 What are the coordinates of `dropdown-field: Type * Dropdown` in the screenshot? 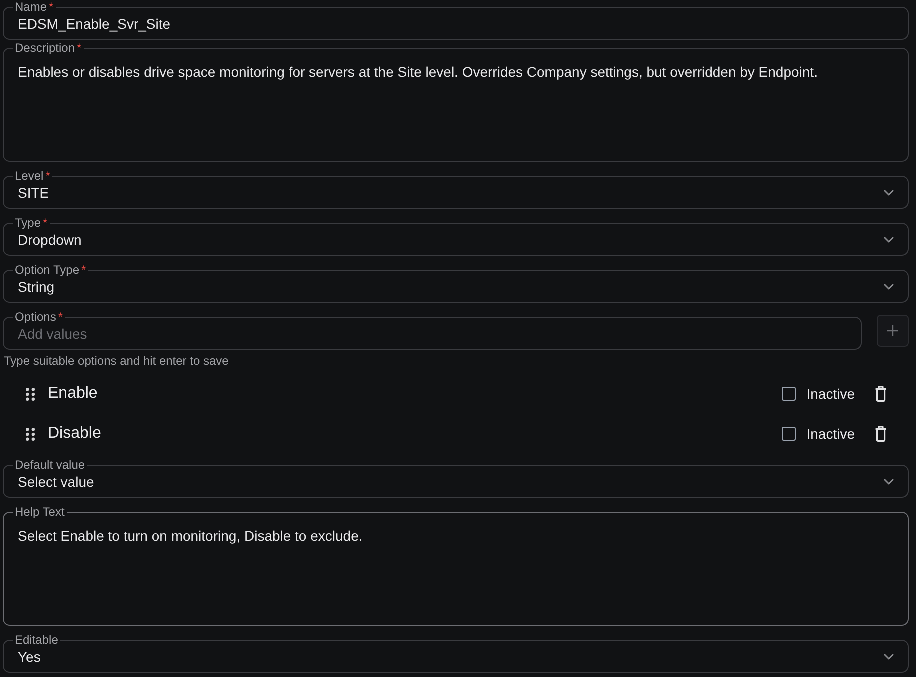 It's located at (456, 236).